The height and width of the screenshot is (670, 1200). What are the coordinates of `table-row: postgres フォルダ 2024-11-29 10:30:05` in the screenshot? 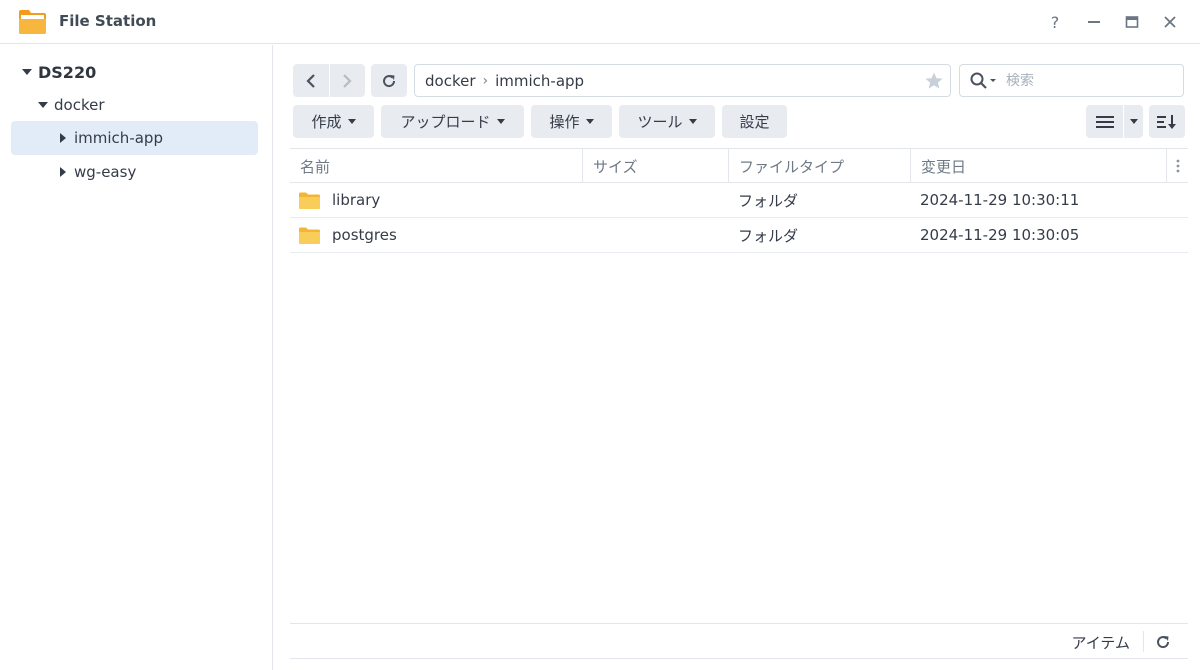 It's located at (739, 235).